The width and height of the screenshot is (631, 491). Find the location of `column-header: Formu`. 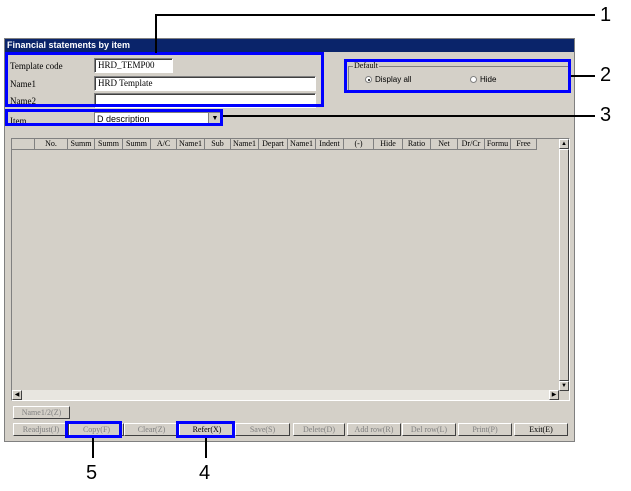

column-header: Formu is located at coordinates (498, 144).